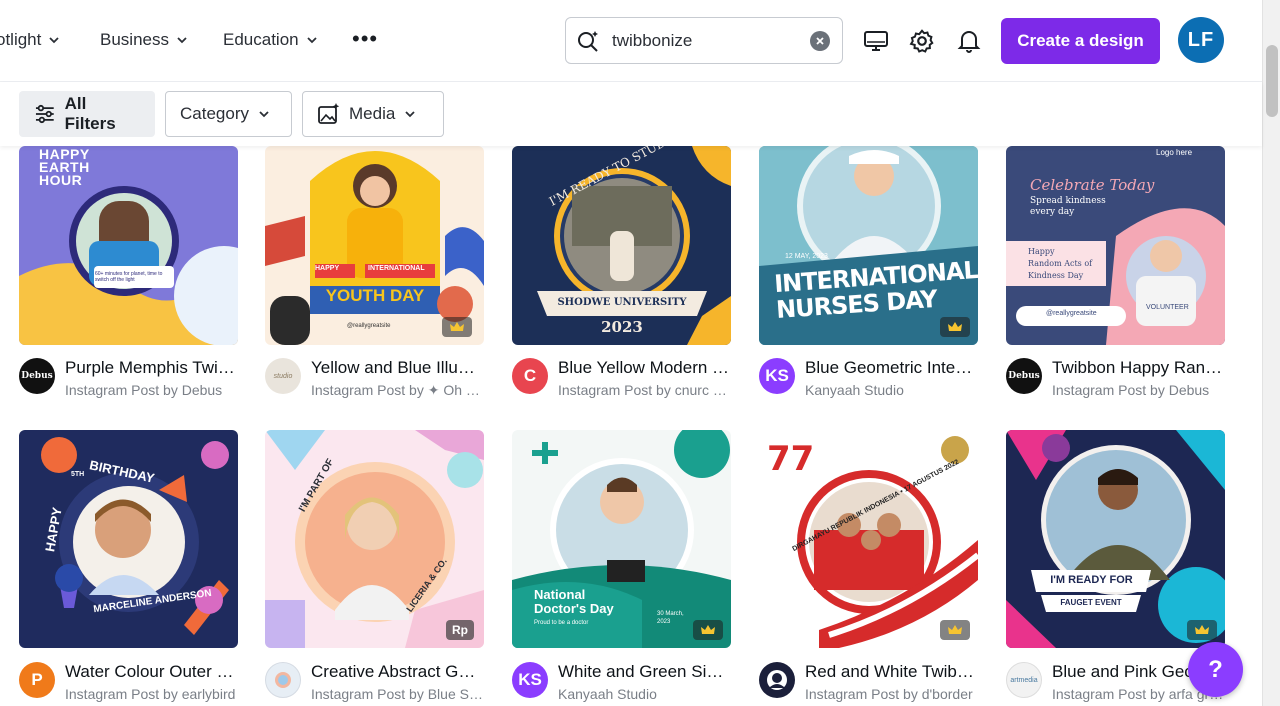 This screenshot has width=1280, height=706. What do you see at coordinates (151, 368) in the screenshot?
I see `template-title: Purple Memphis Twibbon Earth Hour` at bounding box center [151, 368].